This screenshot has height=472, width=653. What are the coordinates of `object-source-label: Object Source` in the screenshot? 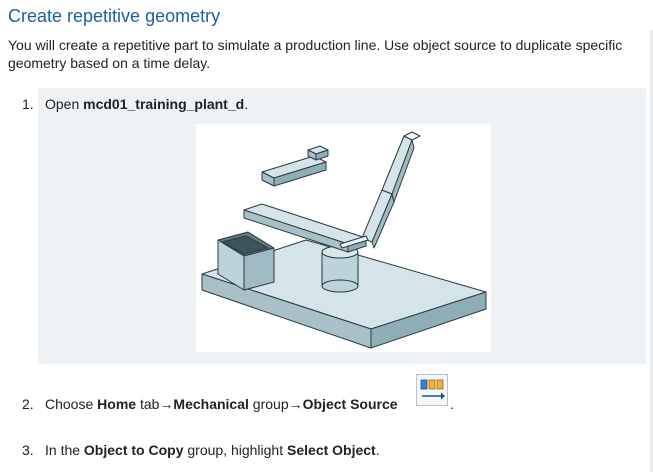 It's located at (350, 404).